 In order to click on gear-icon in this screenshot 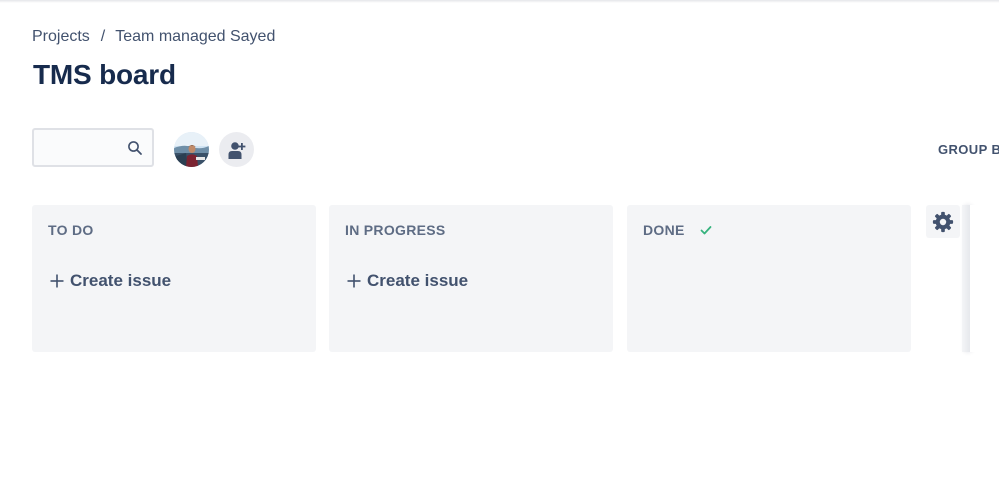, I will do `click(943, 221)`.